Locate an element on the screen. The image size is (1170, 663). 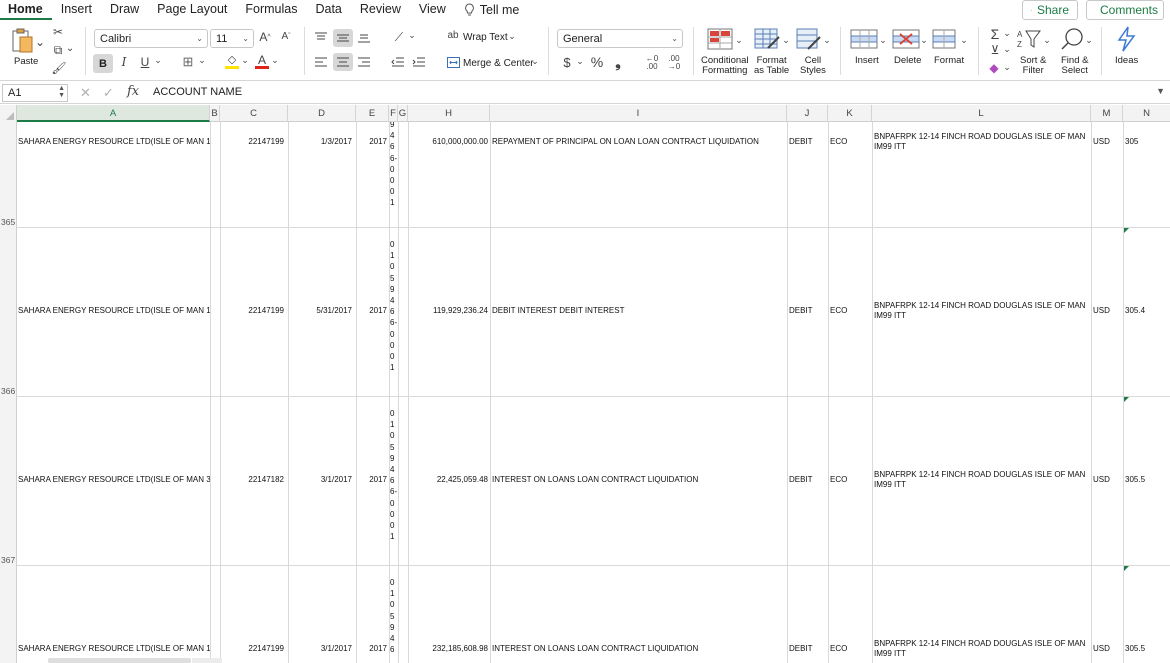
sort-filter-dropdown-icon: ⌄ is located at coordinates (1047, 40).